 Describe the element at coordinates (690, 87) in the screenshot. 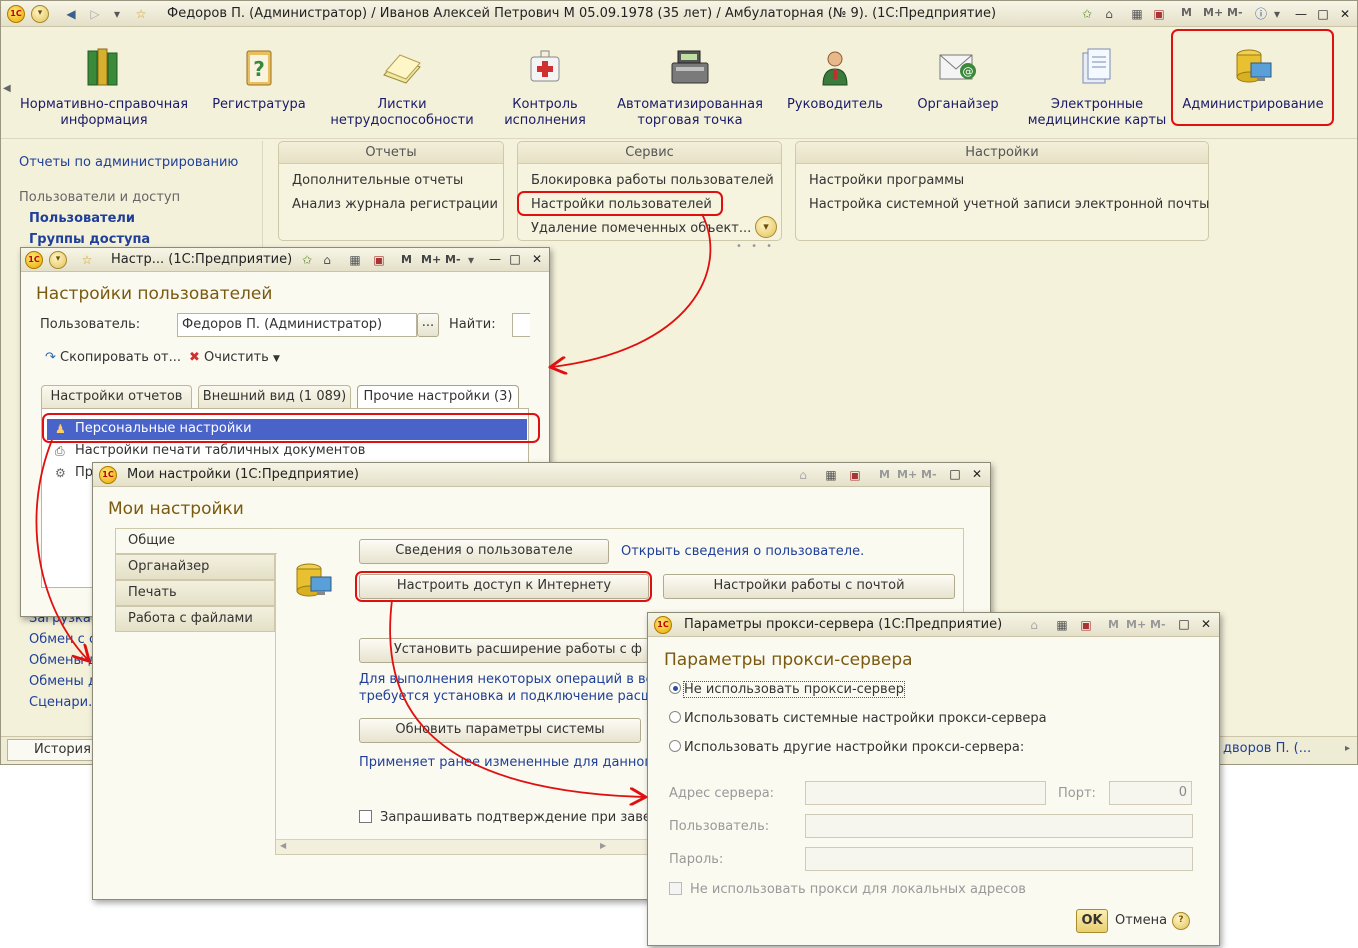

I see `section-trading-point: Автоматизированная торговая точка` at that location.